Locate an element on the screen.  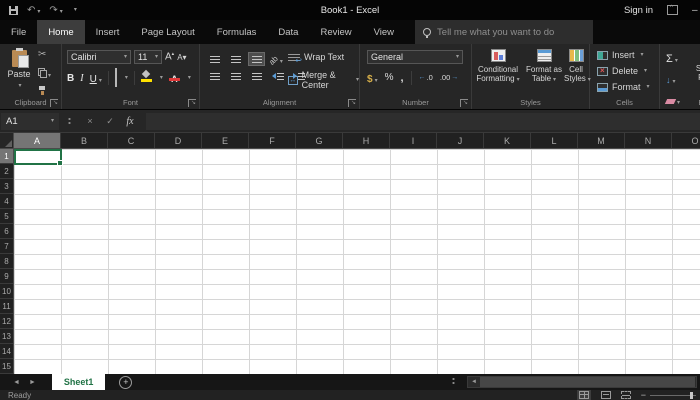
formula-input is located at coordinates (423, 121).